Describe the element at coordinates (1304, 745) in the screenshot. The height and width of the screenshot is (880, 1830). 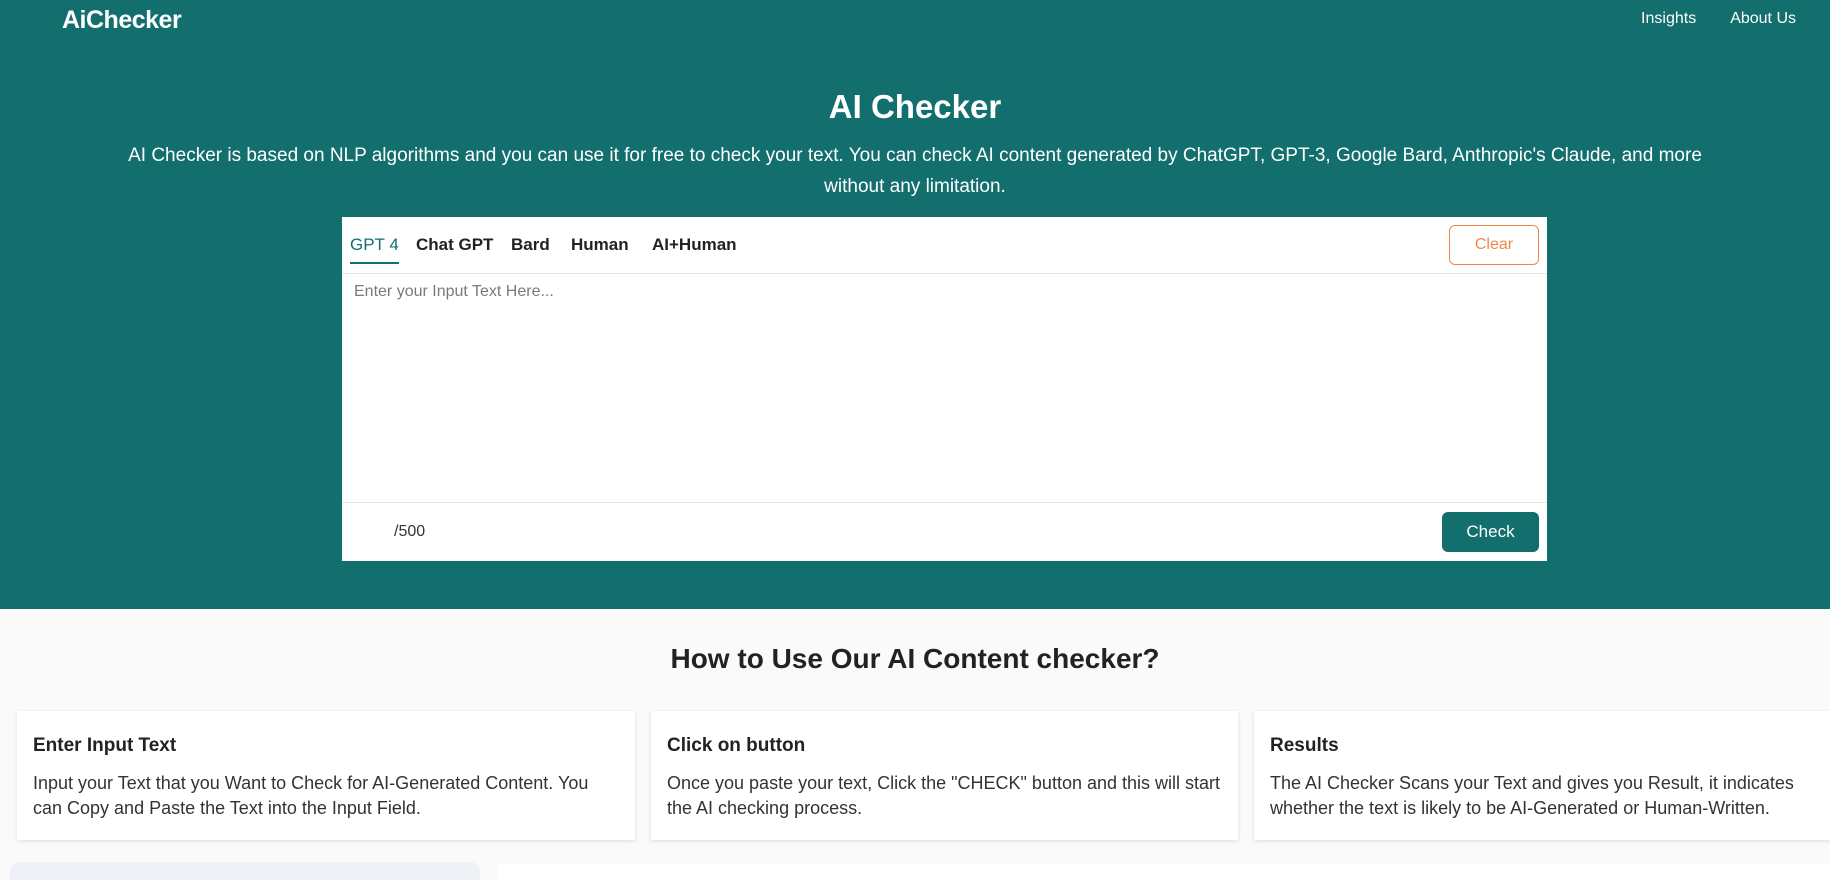
I see `step-title: Results` at that location.